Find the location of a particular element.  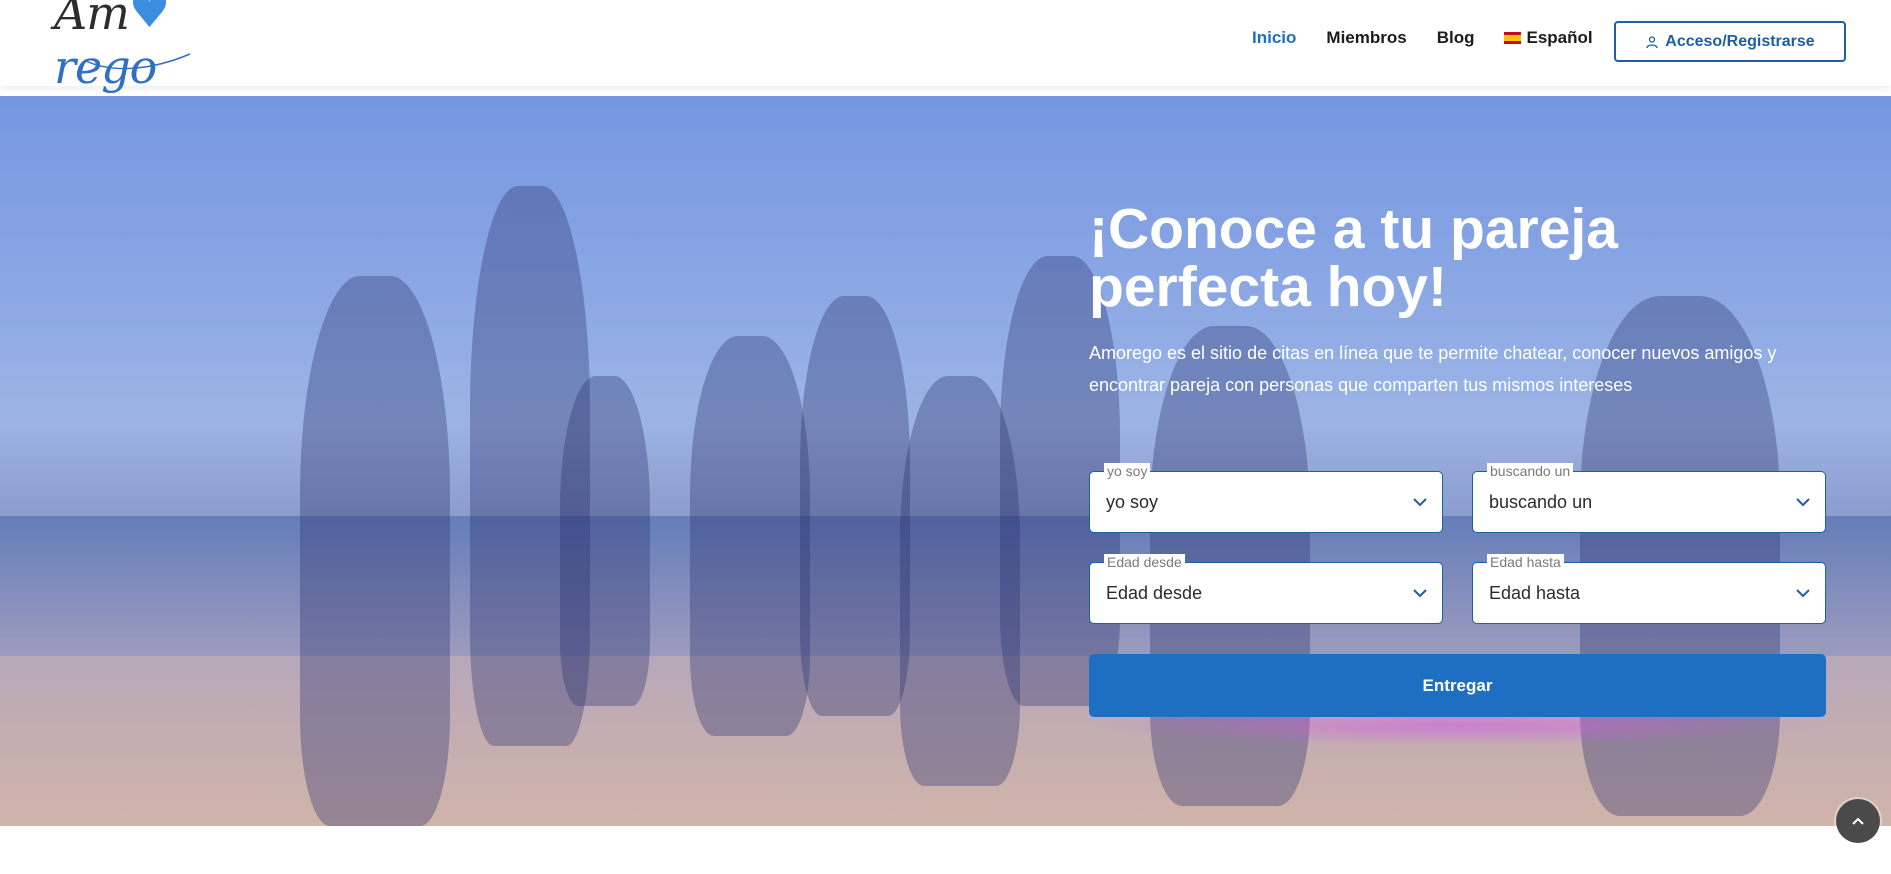

amorego-logo: Am♥rego is located at coordinates (149, 47).